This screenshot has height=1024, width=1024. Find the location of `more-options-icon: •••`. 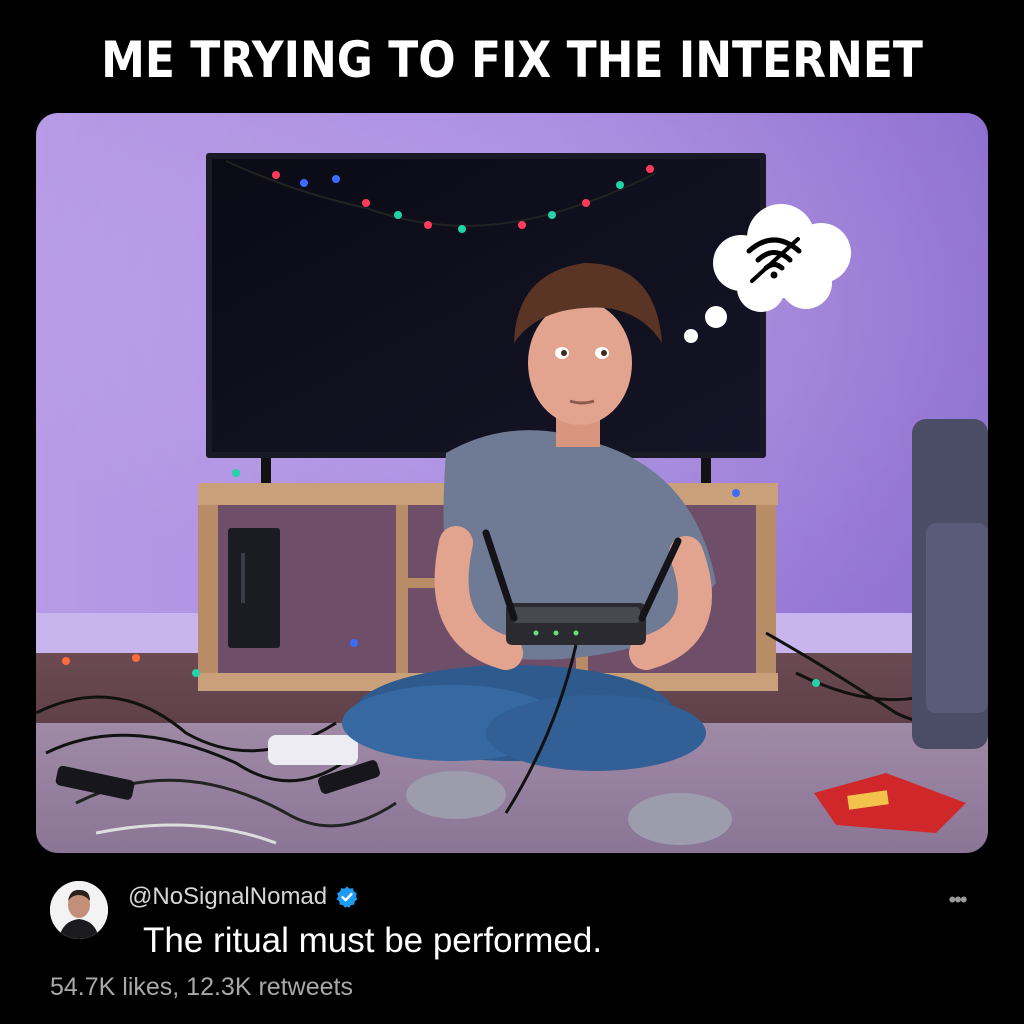

more-options-icon: ••• is located at coordinates (957, 899).